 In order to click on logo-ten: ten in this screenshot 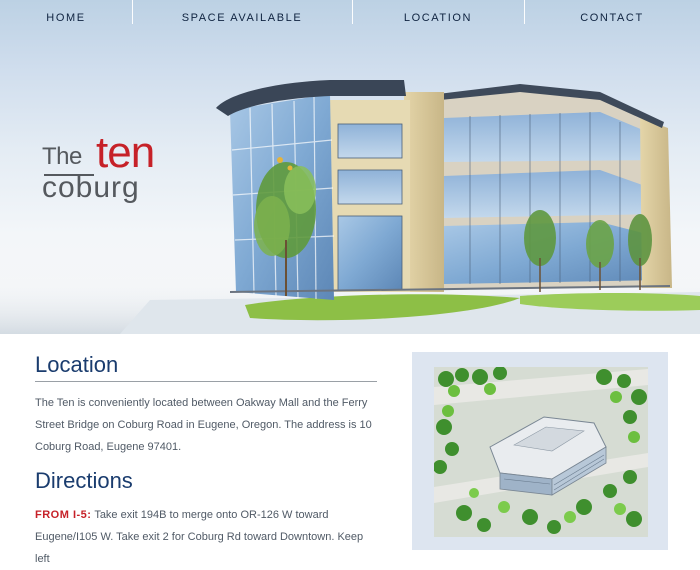, I will do `click(125, 152)`.